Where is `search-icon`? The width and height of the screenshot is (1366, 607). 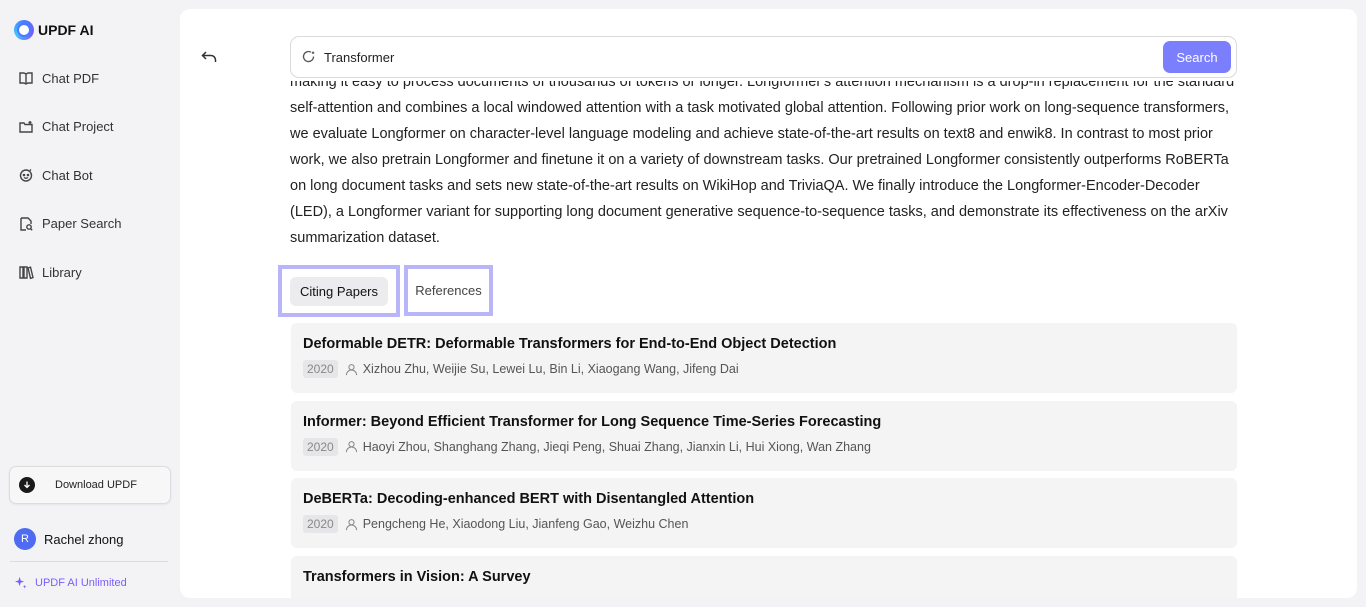 search-icon is located at coordinates (308, 56).